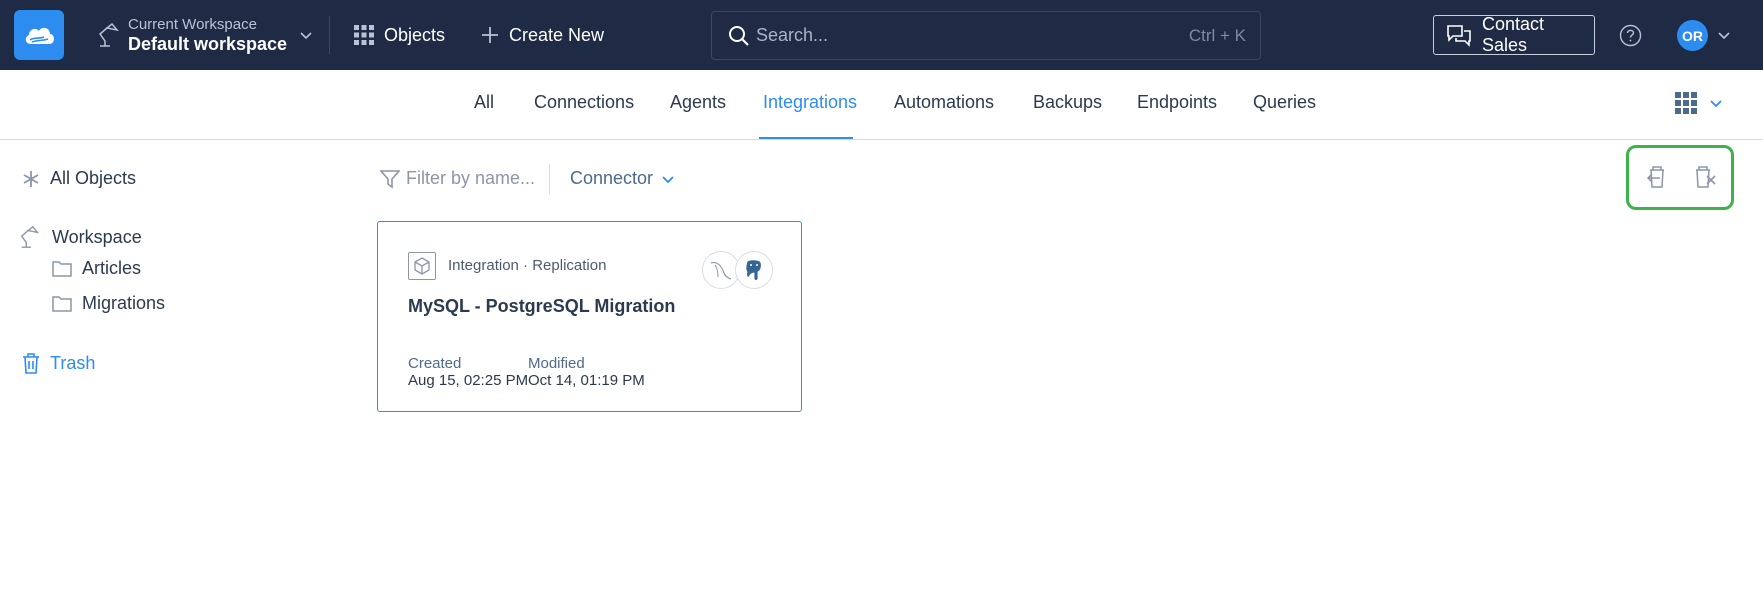 The height and width of the screenshot is (604, 1763). Describe the element at coordinates (1177, 102) in the screenshot. I see `tab-endpoints: Endpoints` at that location.